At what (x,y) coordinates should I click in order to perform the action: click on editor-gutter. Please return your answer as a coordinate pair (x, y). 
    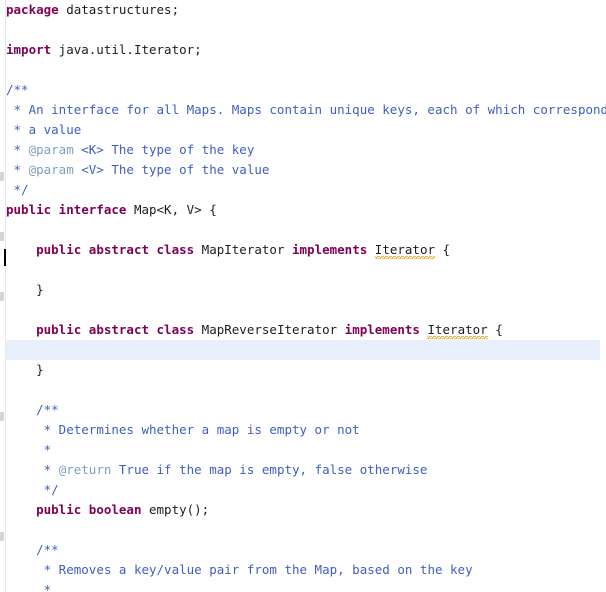
    Looking at the image, I should click on (3, 296).